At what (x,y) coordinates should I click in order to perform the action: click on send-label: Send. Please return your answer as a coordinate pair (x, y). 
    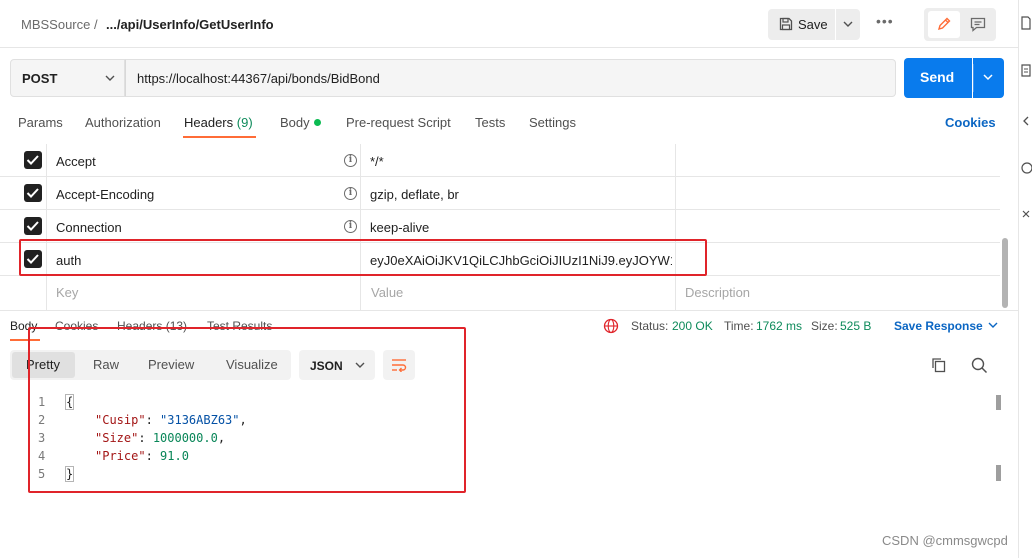
    Looking at the image, I should click on (937, 77).